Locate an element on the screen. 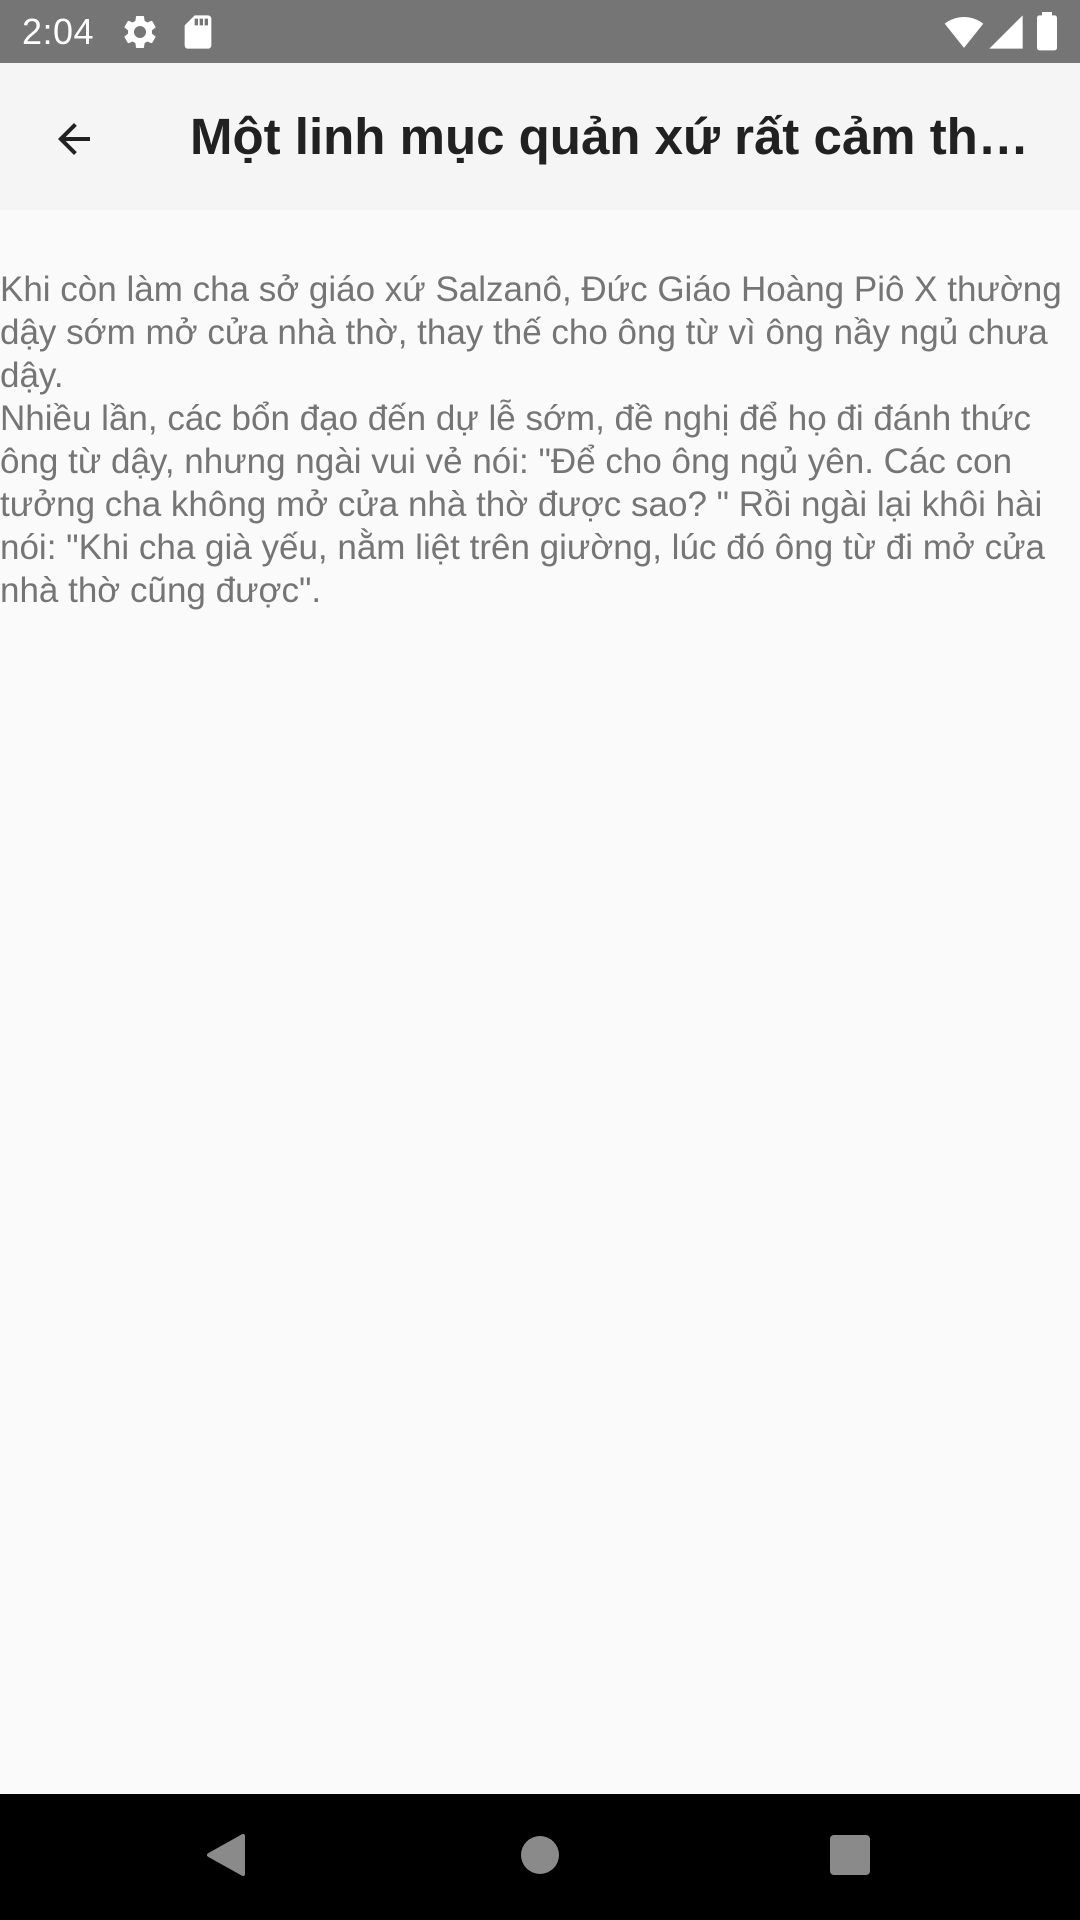 Image resolution: width=1080 pixels, height=1920 pixels. battery-icon is located at coordinates (1052, 32).